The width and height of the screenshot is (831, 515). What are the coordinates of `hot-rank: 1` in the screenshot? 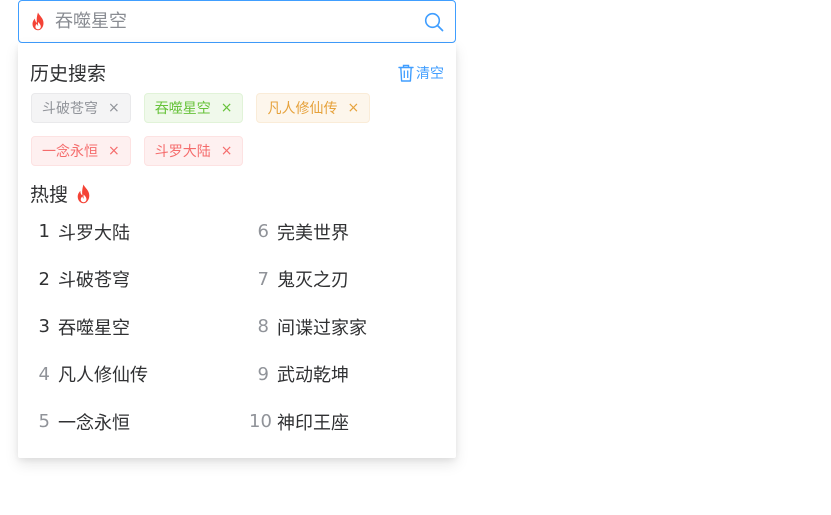 It's located at (44, 232).